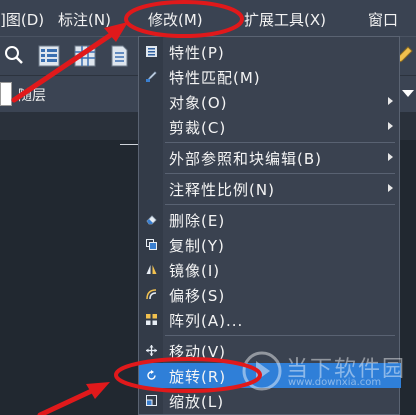  What do you see at coordinates (85, 56) in the screenshot?
I see `grid-table-icon` at bounding box center [85, 56].